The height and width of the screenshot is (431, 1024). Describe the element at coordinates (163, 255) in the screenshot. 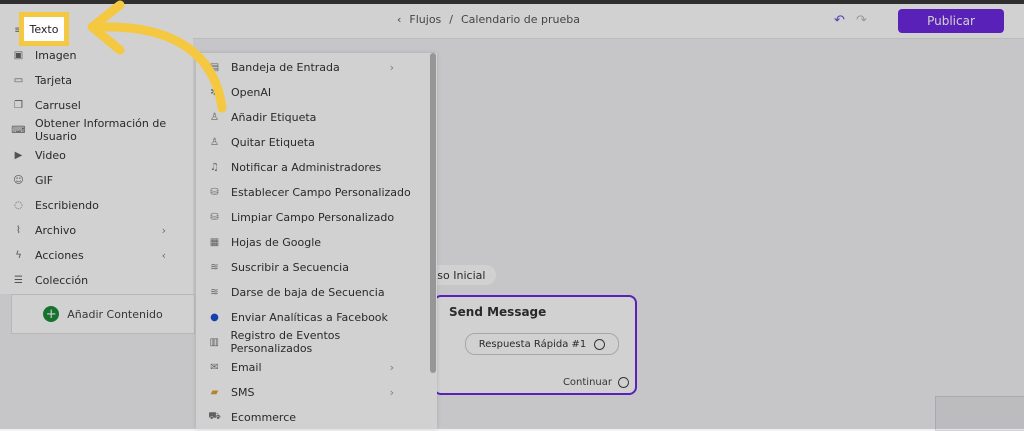

I see `chevron-left-icon: ‹` at that location.